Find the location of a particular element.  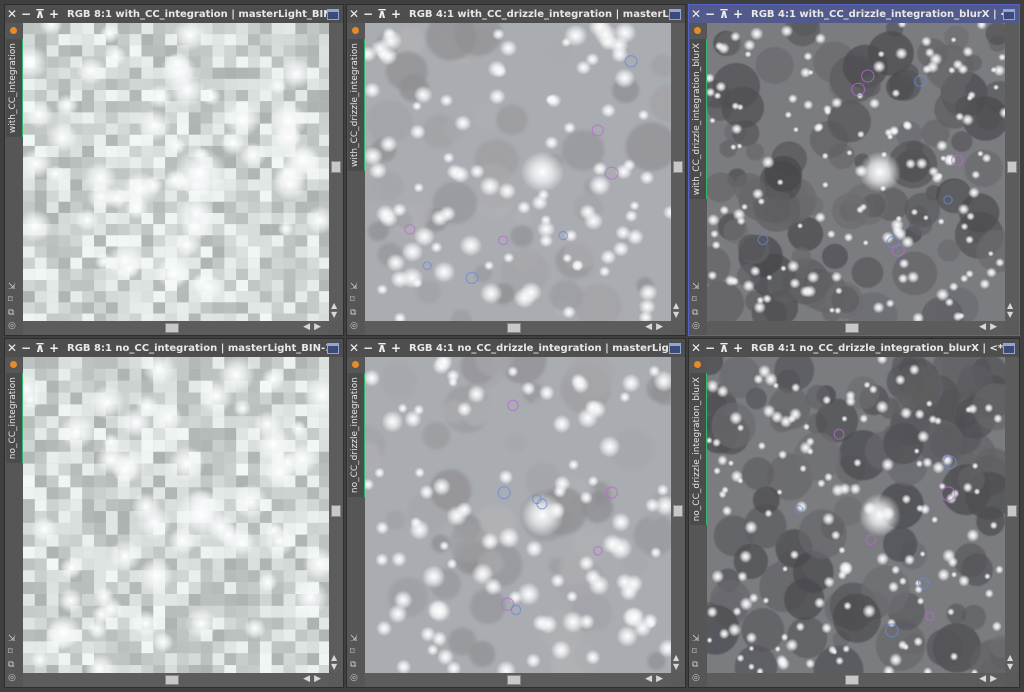

image-identifier-tab: no_CC_drizzle_integration_blurX is located at coordinates (699, 449).